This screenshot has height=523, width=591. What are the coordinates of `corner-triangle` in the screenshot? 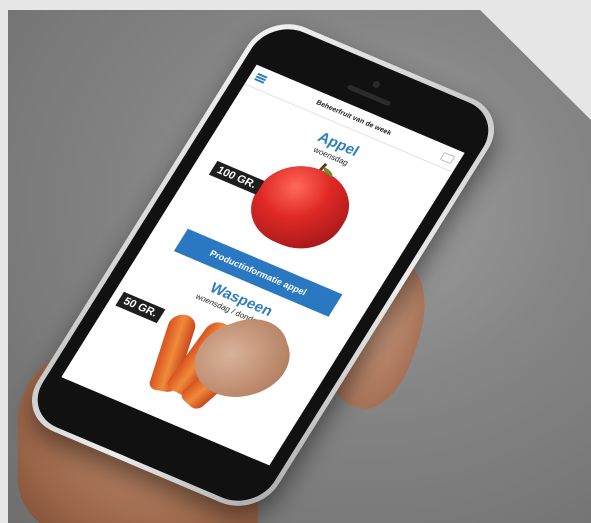 It's located at (530, 60).